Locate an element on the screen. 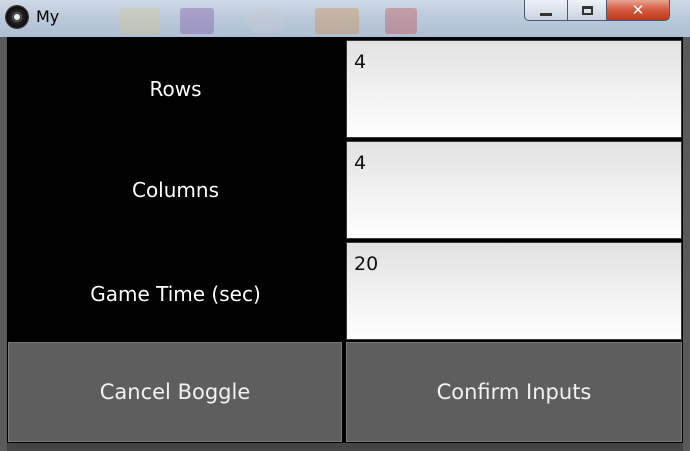  maximize-icon is located at coordinates (587, 10).